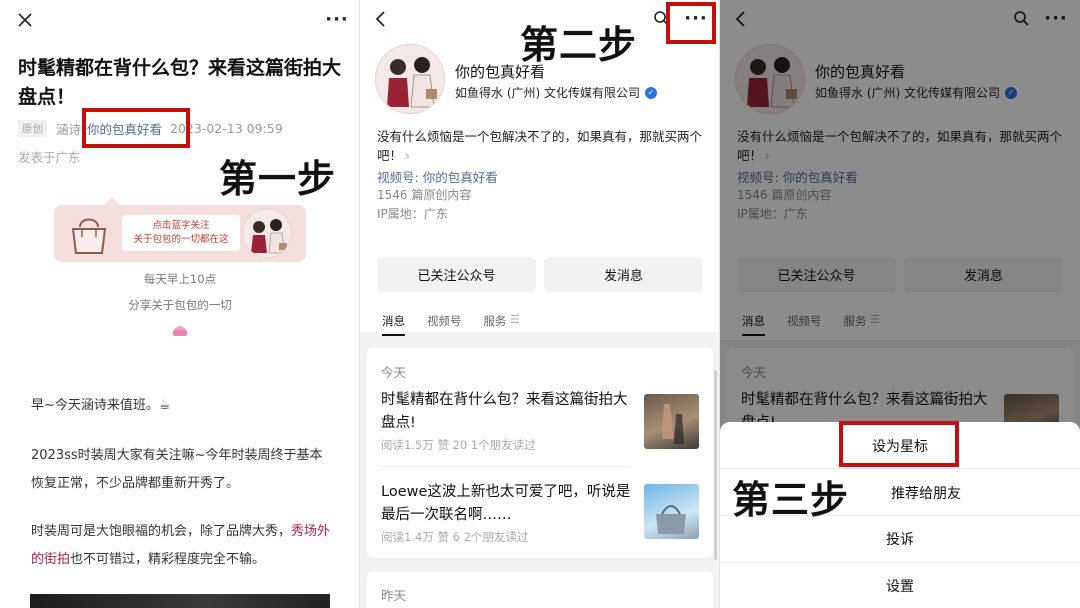 The width and height of the screenshot is (1080, 608). Describe the element at coordinates (394, 372) in the screenshot. I see `section-today: 今天` at that location.